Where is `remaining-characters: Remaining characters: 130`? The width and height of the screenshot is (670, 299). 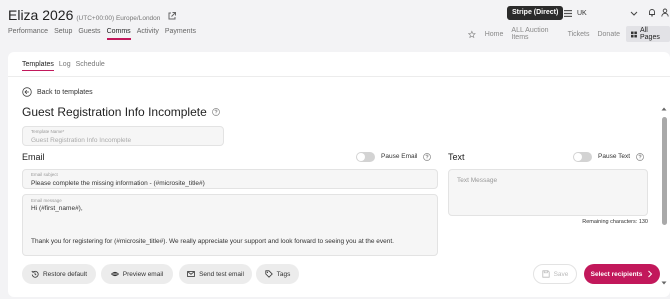 remaining-characters: Remaining characters: 130 is located at coordinates (615, 222).